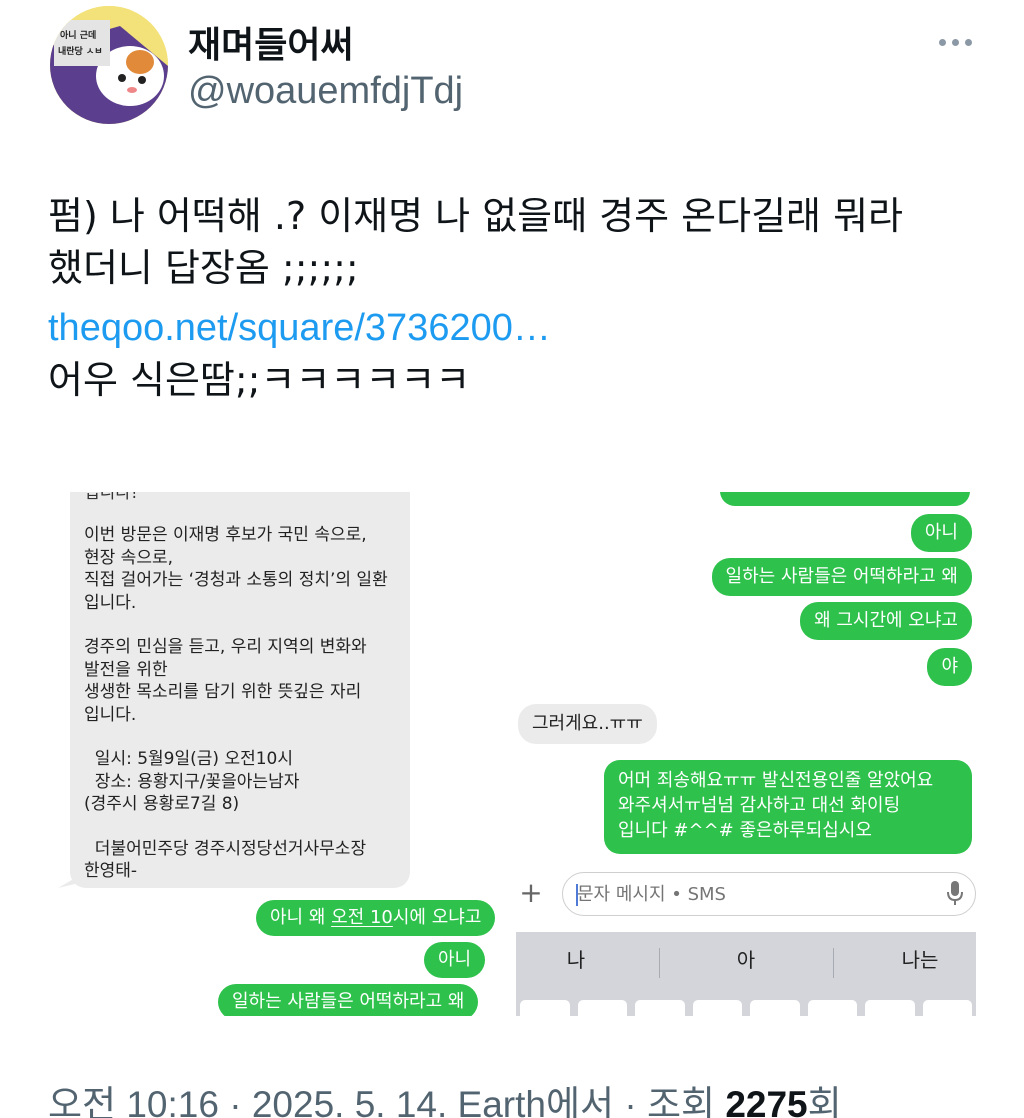 This screenshot has width=1024, height=1118. Describe the element at coordinates (475, 216) in the screenshot. I see `tweet-line-1: 펌) 나 어떡해 .? 이재명 나 없을때 경주 온다길래 뭐라` at that location.